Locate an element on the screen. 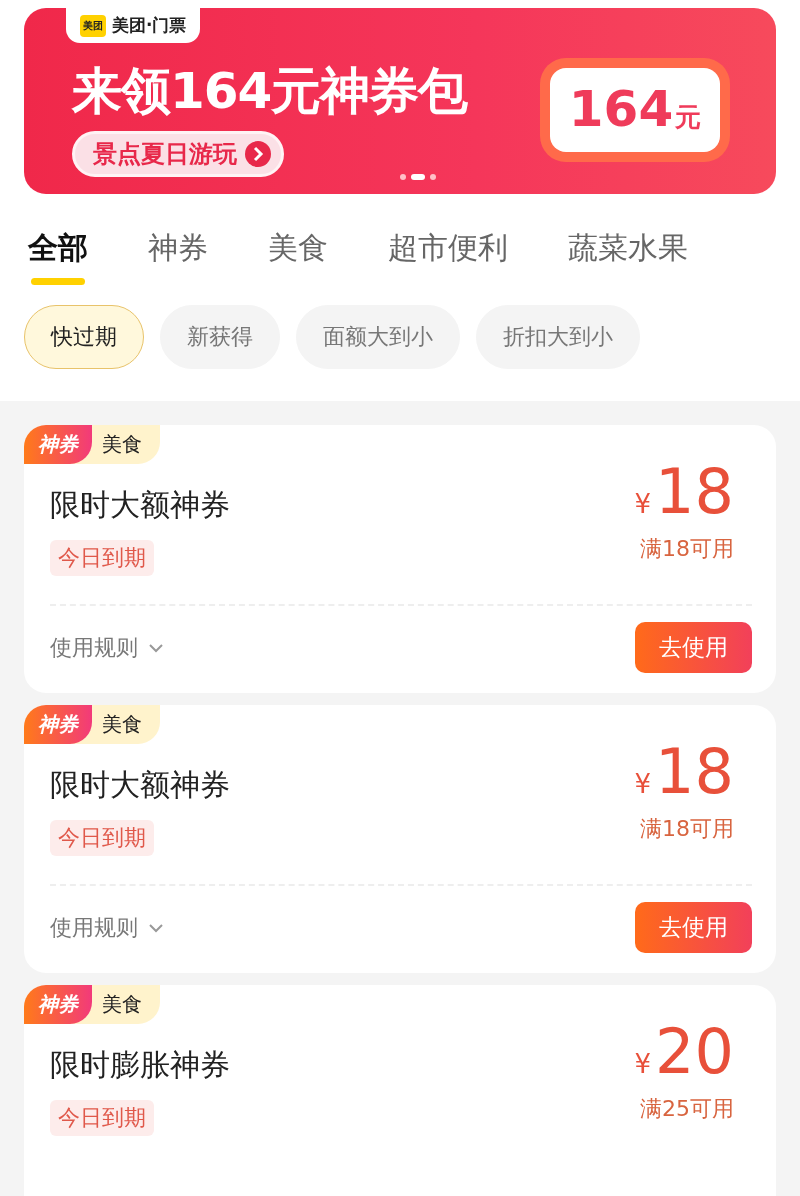 The width and height of the screenshot is (800, 1196). coupon-title: 限时膨胀神券 is located at coordinates (140, 1065).